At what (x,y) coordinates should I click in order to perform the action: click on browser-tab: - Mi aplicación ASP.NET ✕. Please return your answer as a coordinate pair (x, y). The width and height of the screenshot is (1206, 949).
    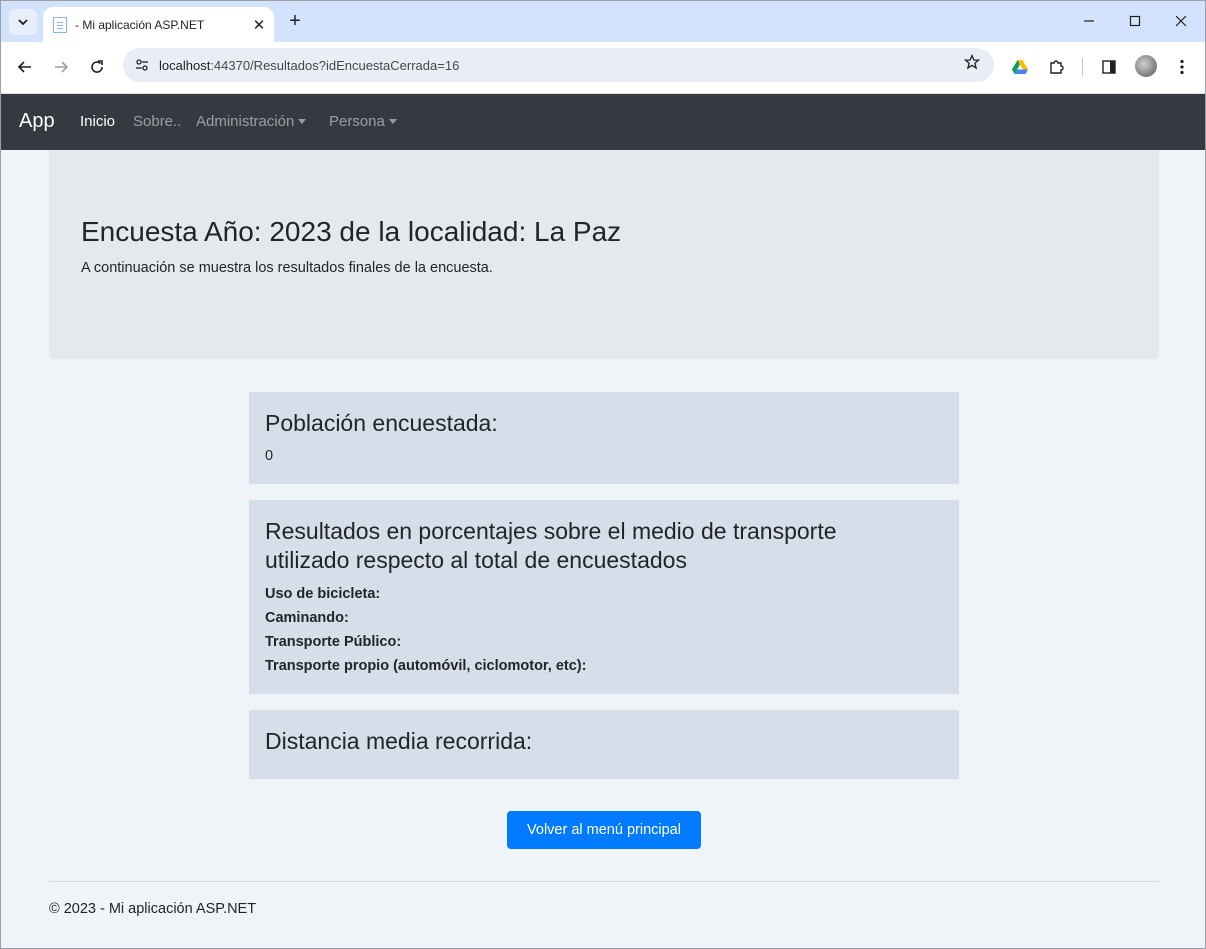
    Looking at the image, I should click on (158, 24).